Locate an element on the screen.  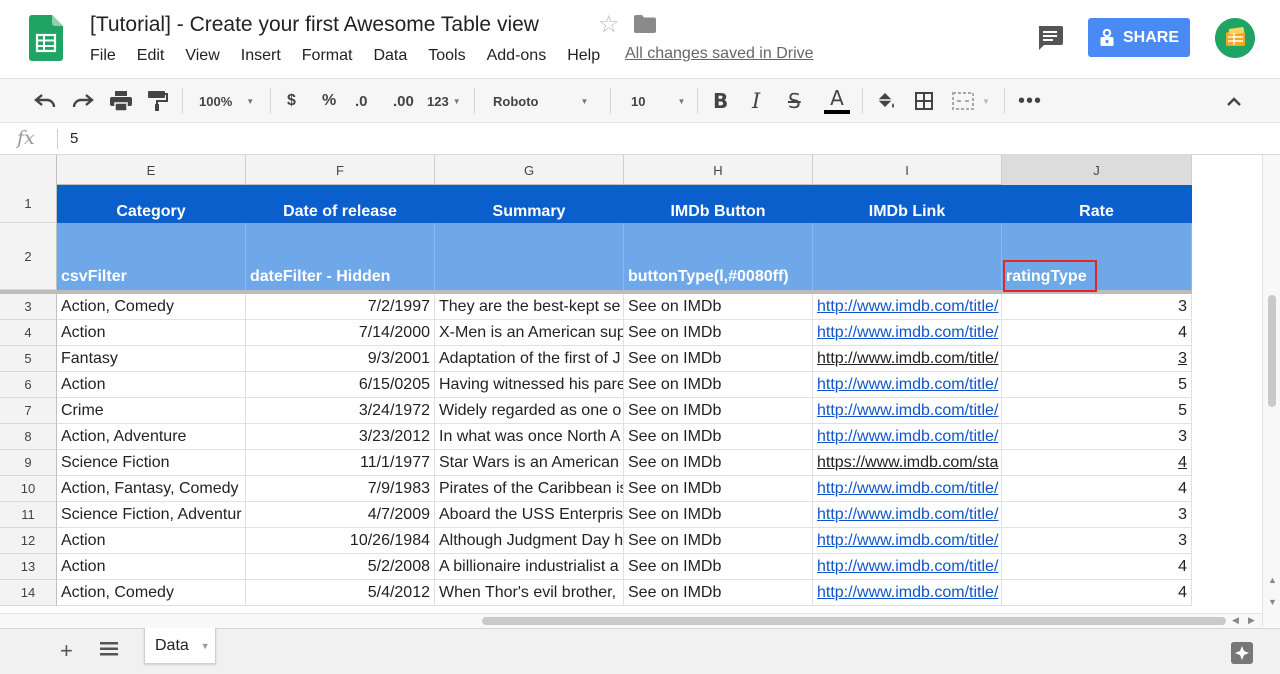
borders-button is located at coordinates (924, 101).